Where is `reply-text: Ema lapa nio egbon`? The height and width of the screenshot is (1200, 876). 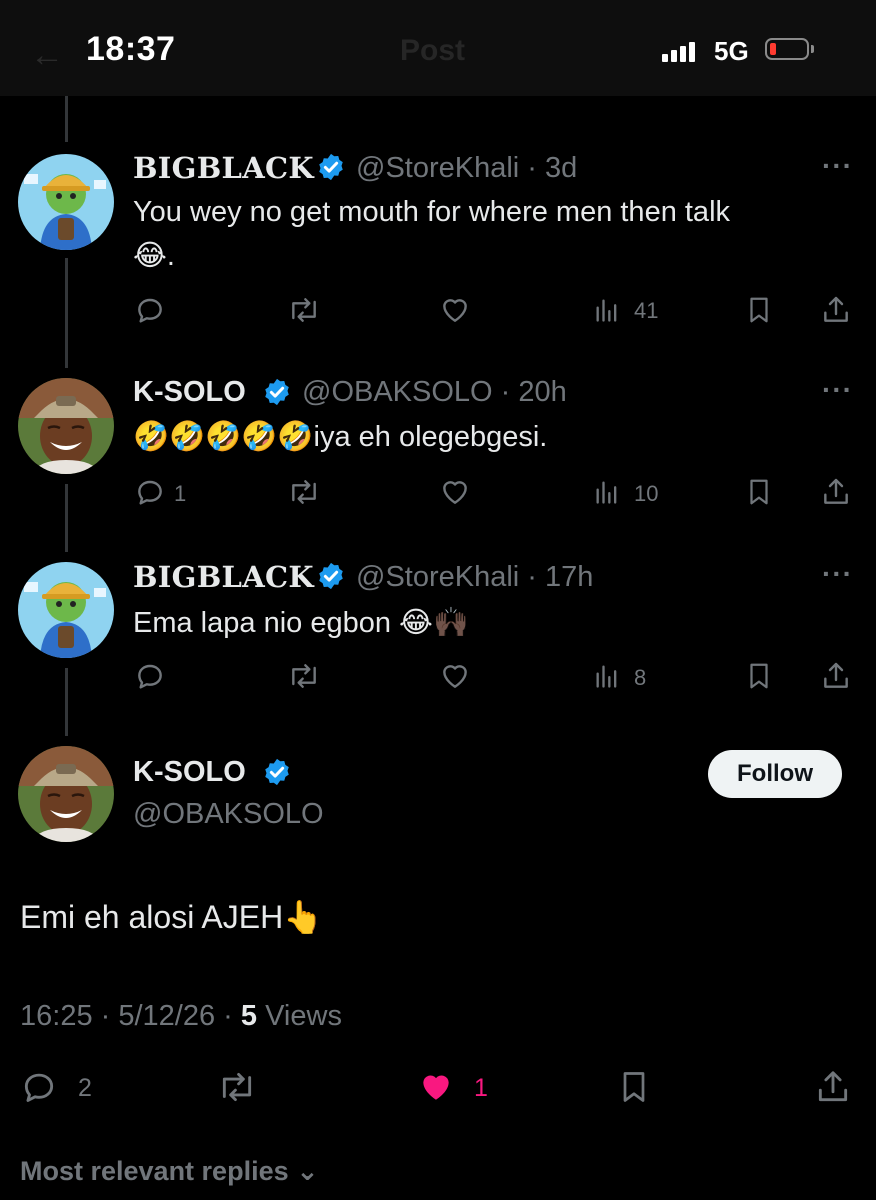
reply-text: Ema lapa nio egbon is located at coordinates (262, 623).